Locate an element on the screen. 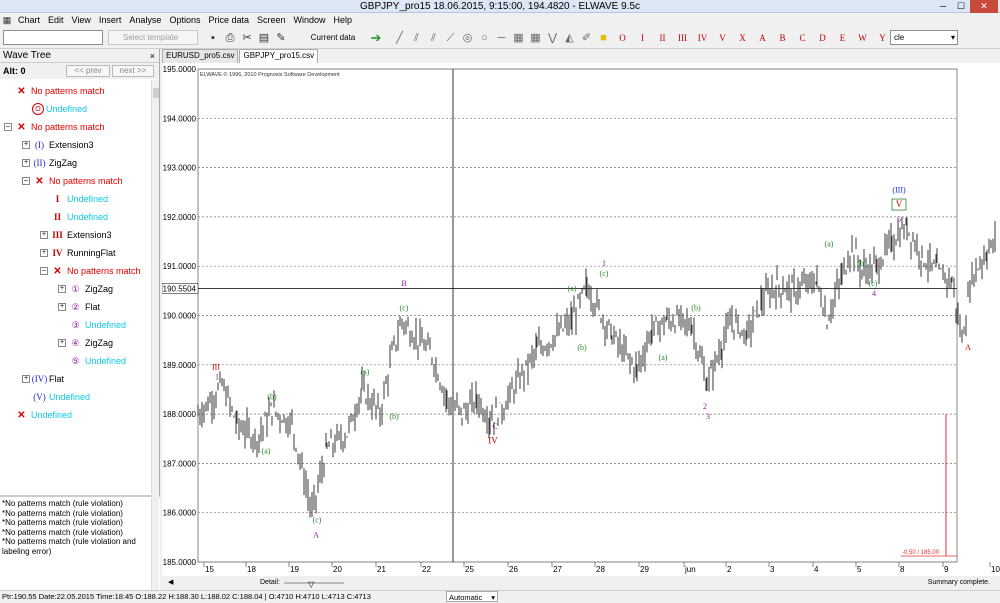  wave-tool-icon: ⋁ is located at coordinates (552, 38).